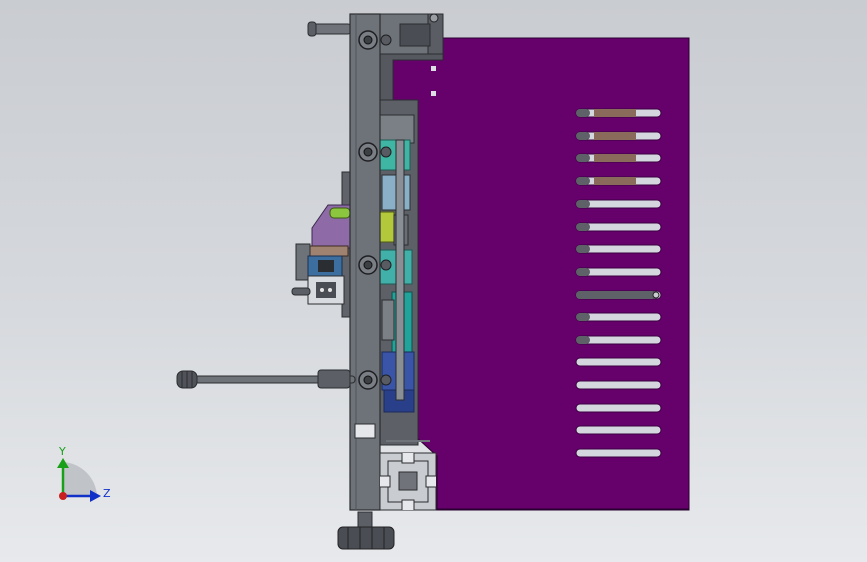 Image resolution: width=867 pixels, height=562 pixels. I want to click on y-axis-label: Y, so click(62, 451).